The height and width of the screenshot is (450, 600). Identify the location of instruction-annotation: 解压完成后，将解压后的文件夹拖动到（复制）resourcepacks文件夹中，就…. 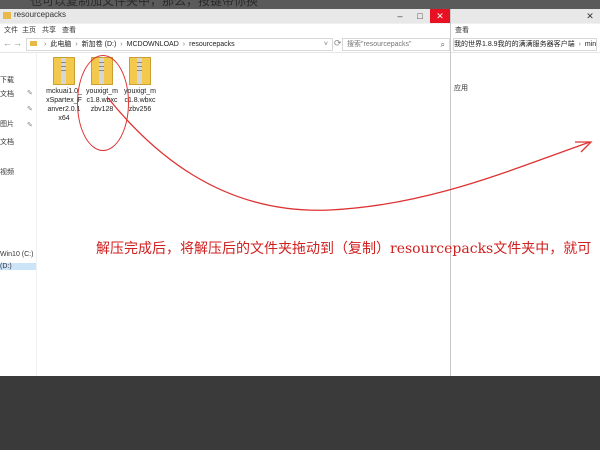
(344, 249).